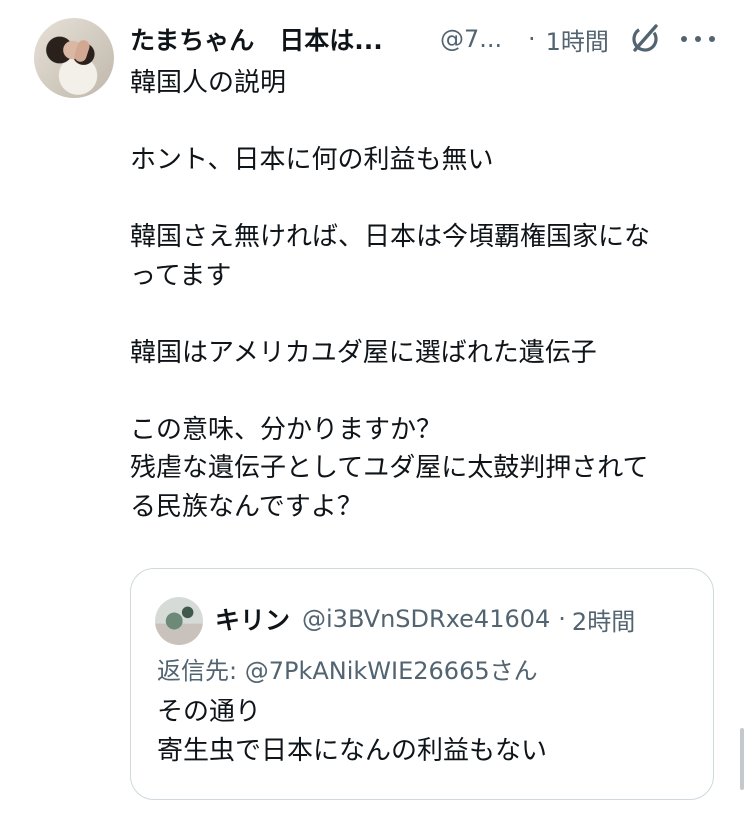  I want to click on quoted-tweet-header: キリン @i3BVnSDRxe41604 · 2時間, so click(454, 619).